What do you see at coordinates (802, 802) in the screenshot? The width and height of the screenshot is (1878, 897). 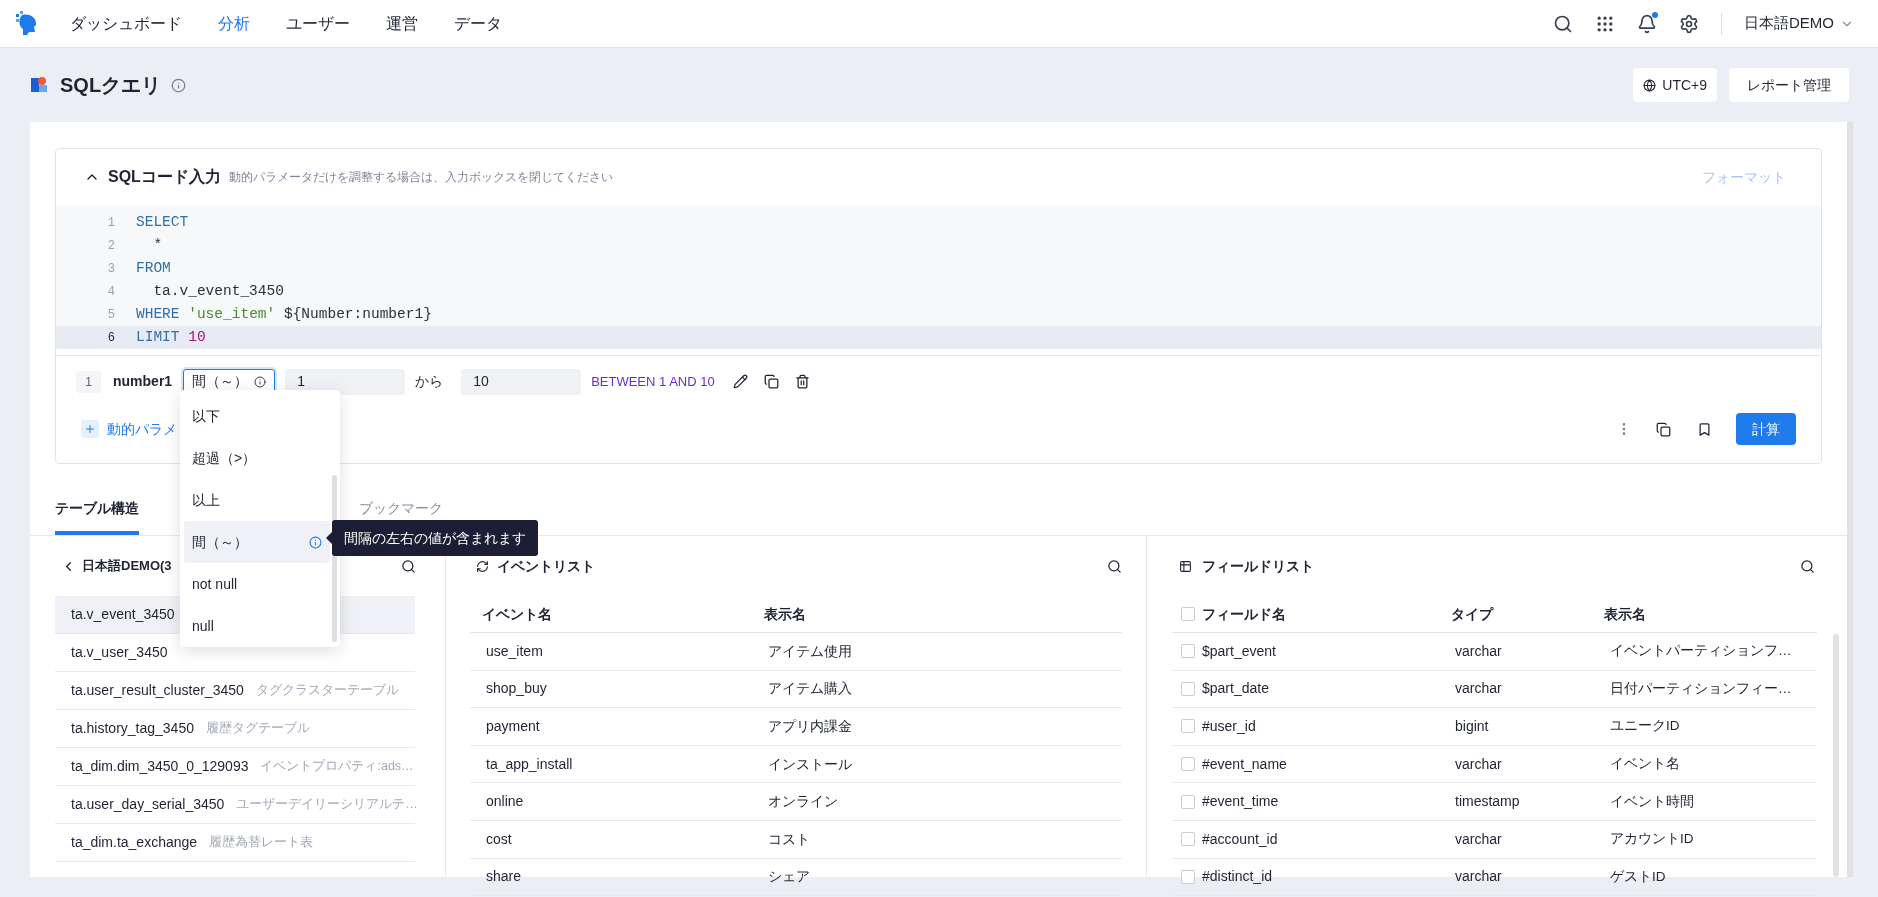 I see `table-cell-text: オンライン` at bounding box center [802, 802].